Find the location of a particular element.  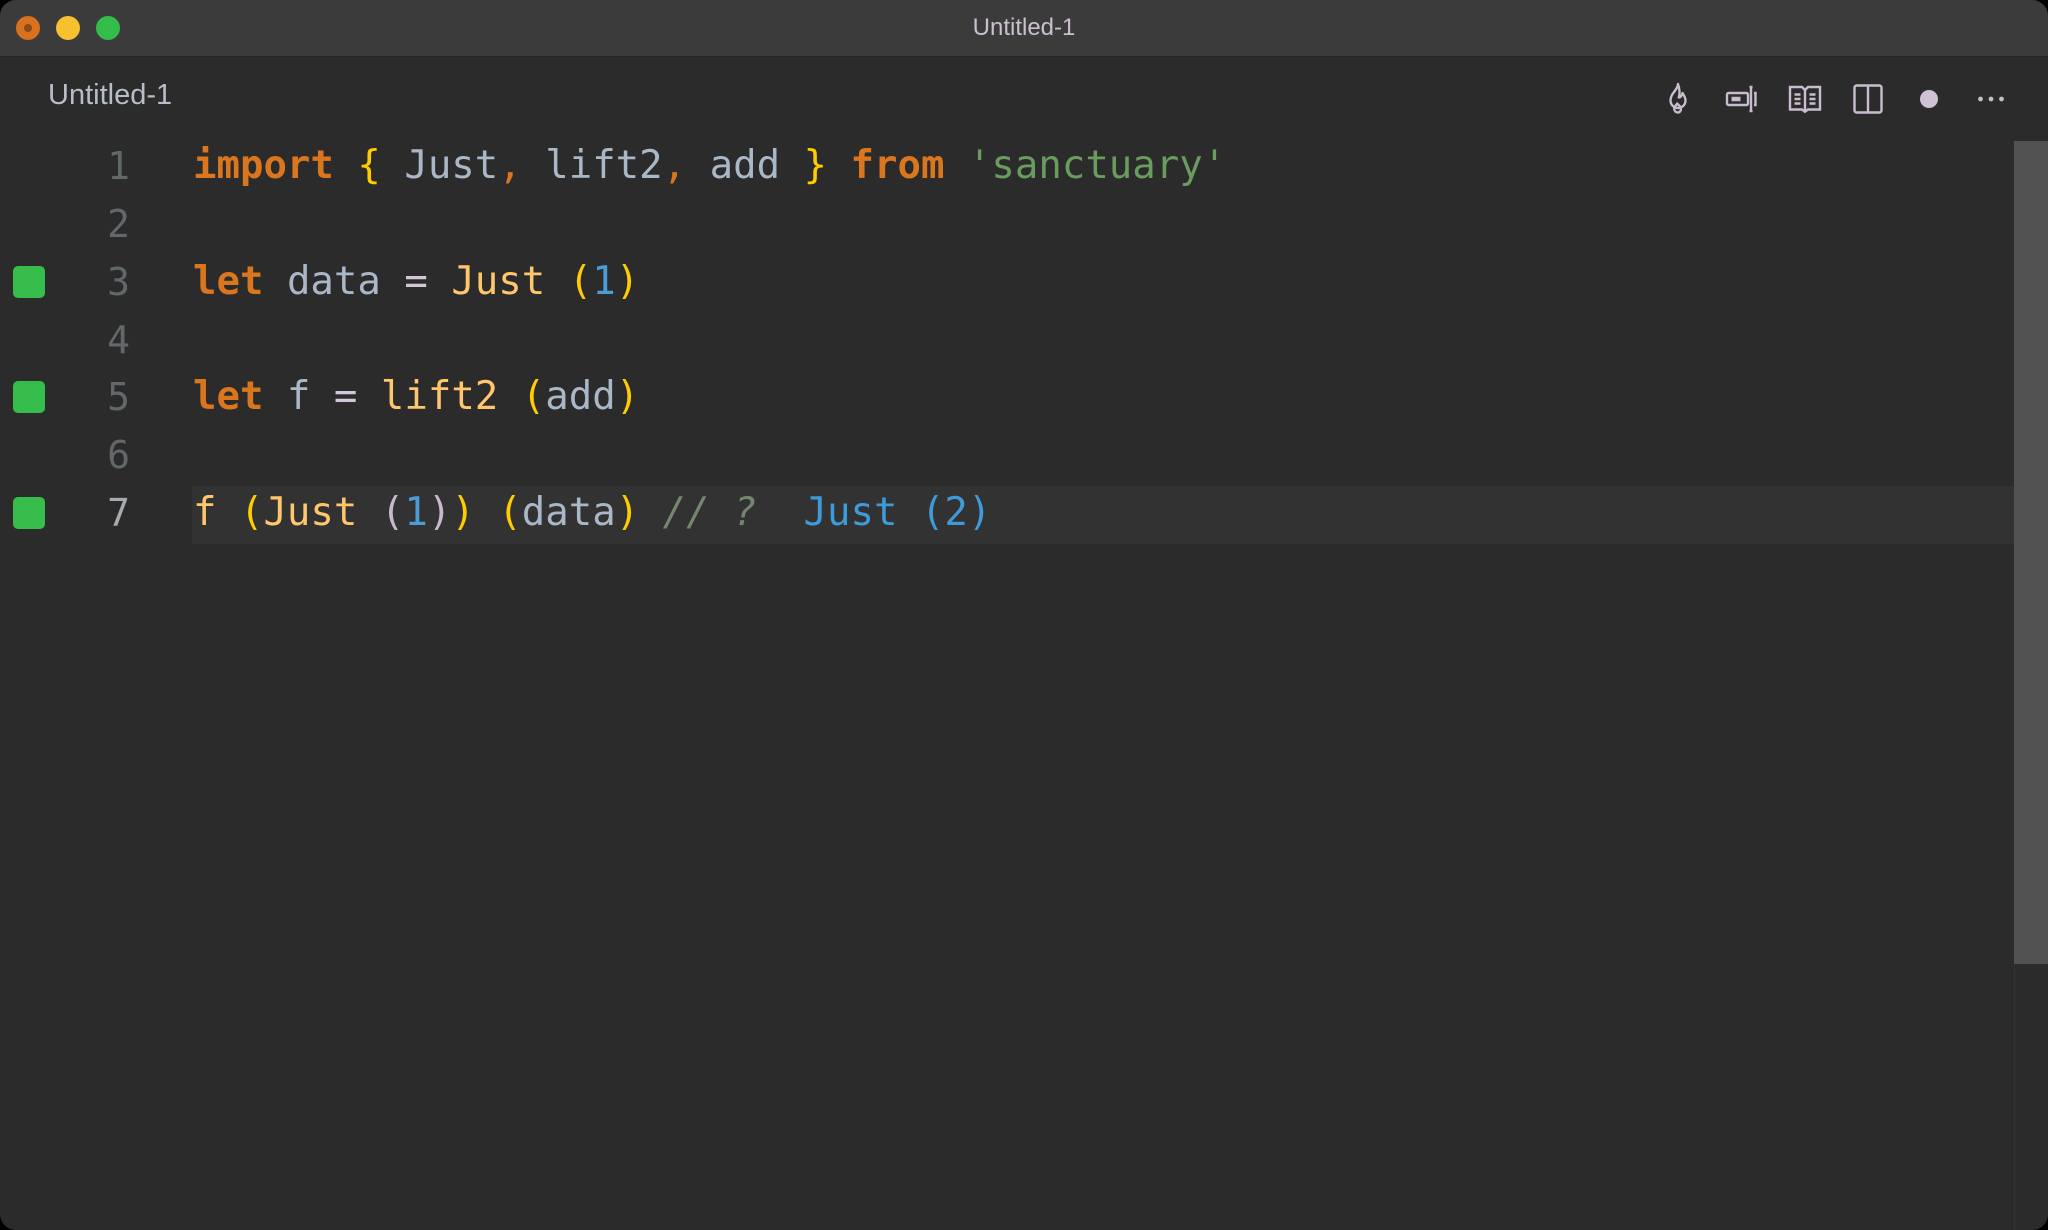

split-editor-icon is located at coordinates (1868, 99).